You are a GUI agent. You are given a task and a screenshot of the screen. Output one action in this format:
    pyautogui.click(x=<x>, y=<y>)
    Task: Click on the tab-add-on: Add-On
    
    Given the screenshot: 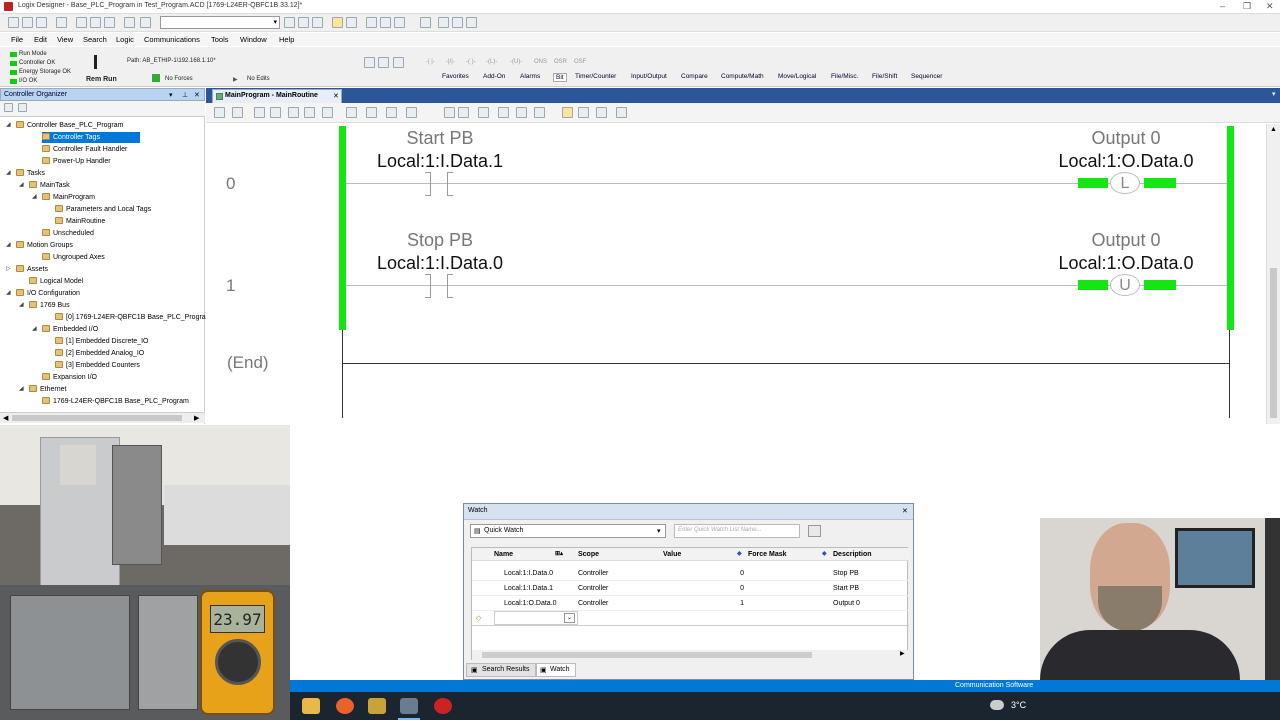 What is the action you would take?
    pyautogui.click(x=494, y=76)
    